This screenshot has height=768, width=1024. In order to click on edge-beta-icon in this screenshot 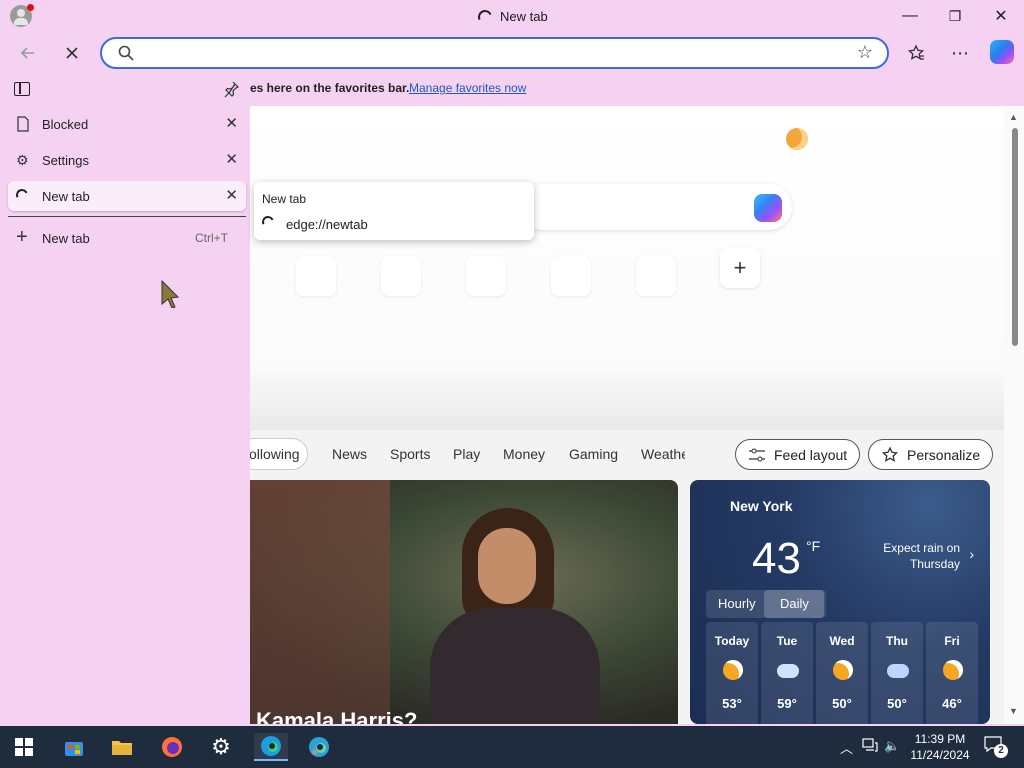, I will do `click(319, 747)`.